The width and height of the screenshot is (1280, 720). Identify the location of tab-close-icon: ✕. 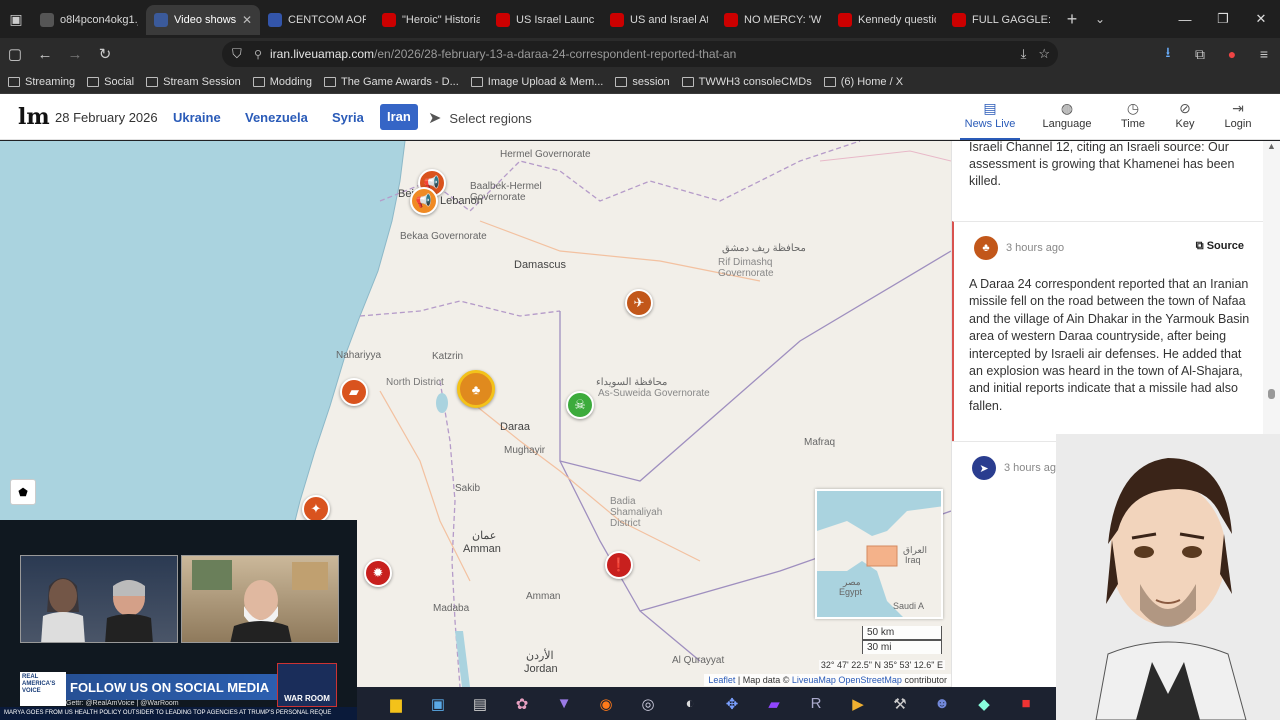
(247, 20).